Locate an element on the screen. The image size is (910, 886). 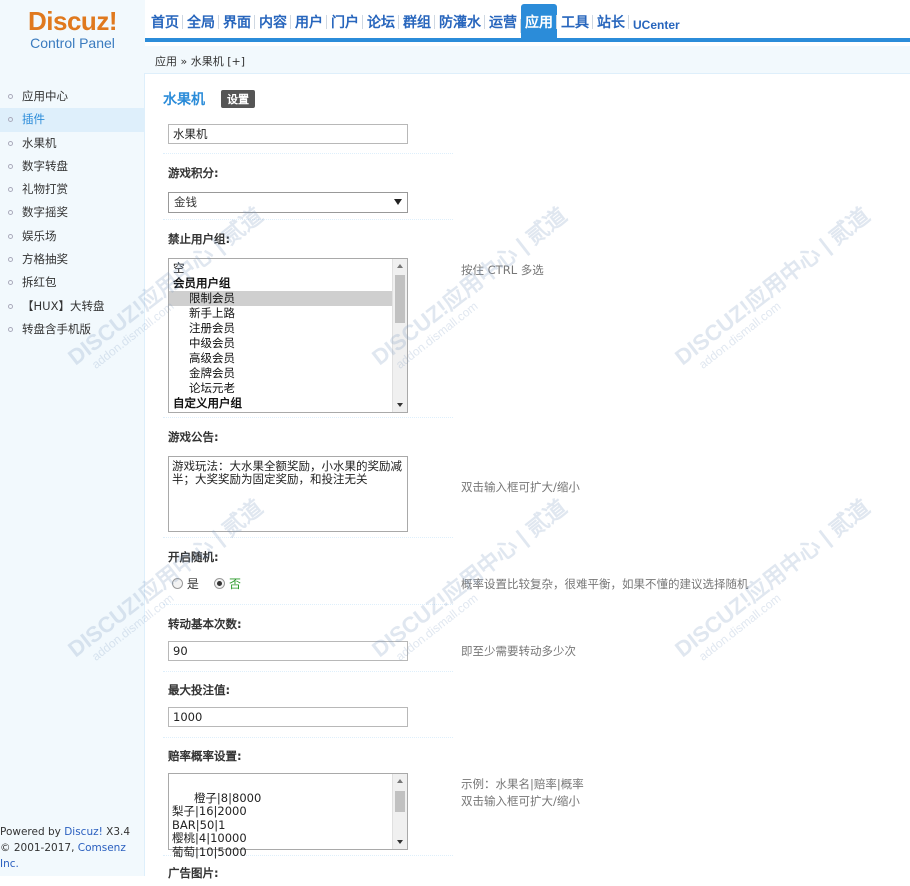
odds-tip: 示例：水果名|赔率|概率 双击输入框可扩大/缩小 is located at coordinates (522, 793).